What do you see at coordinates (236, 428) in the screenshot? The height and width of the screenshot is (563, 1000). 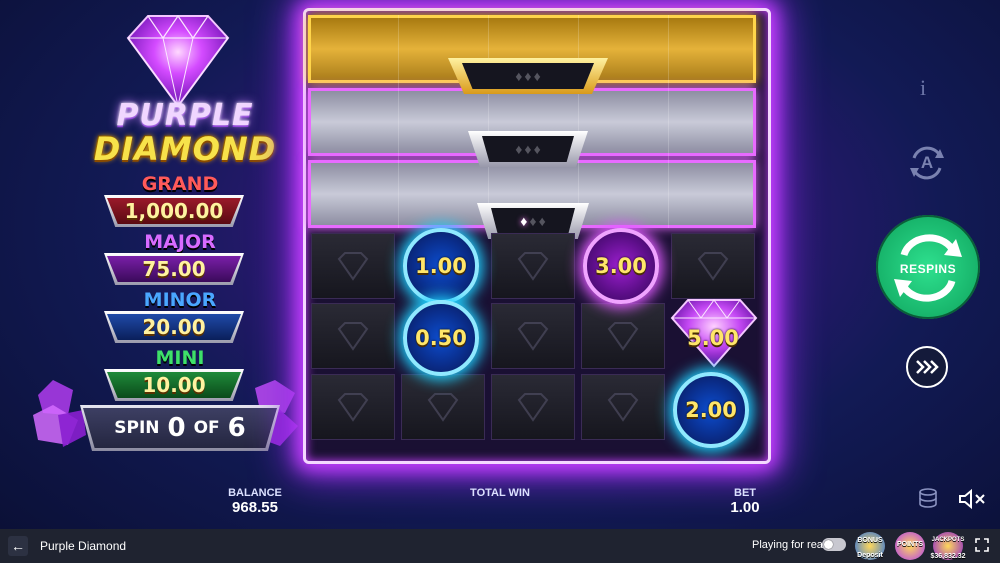 I see `spin-total-value: 6` at bounding box center [236, 428].